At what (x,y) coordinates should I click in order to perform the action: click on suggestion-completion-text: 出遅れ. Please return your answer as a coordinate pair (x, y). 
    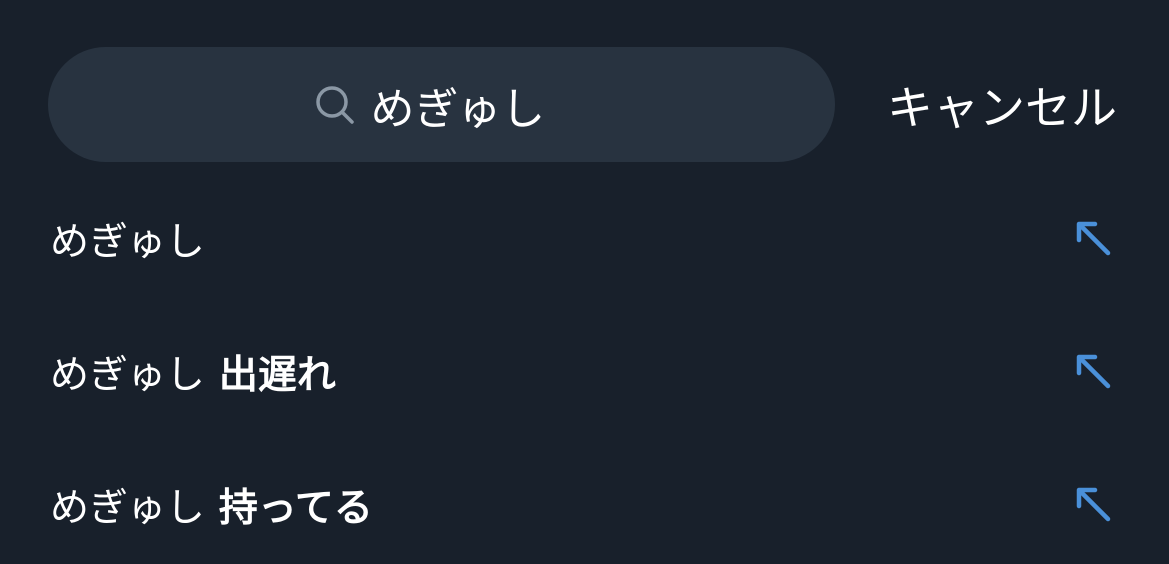
    Looking at the image, I should click on (277, 375).